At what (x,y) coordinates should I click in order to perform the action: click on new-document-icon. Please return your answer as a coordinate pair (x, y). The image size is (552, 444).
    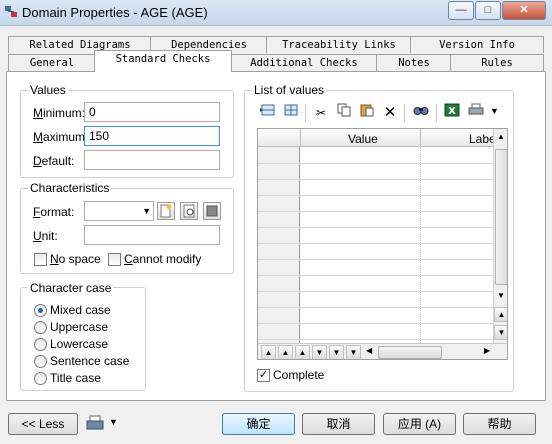
    Looking at the image, I should click on (166, 211).